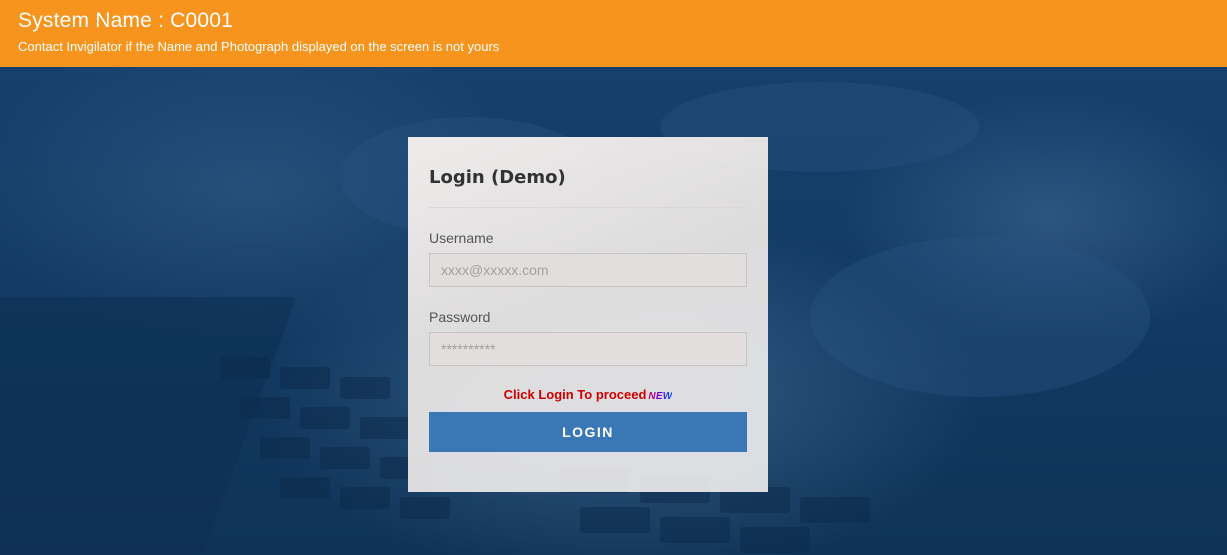  Describe the element at coordinates (588, 172) in the screenshot. I see `login-title: Login (Demo)` at that location.